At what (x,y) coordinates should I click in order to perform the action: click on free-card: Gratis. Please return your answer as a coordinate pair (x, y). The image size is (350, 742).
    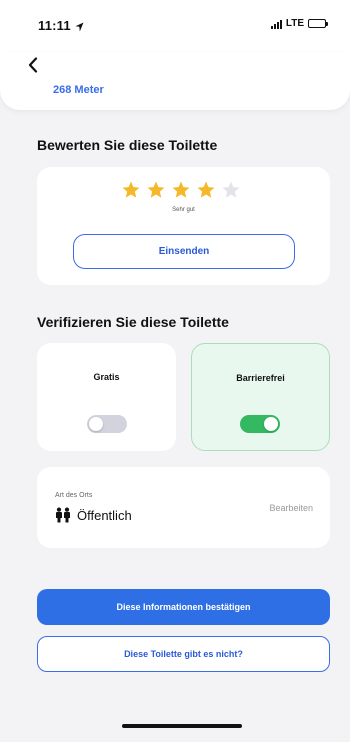
    Looking at the image, I should click on (106, 397).